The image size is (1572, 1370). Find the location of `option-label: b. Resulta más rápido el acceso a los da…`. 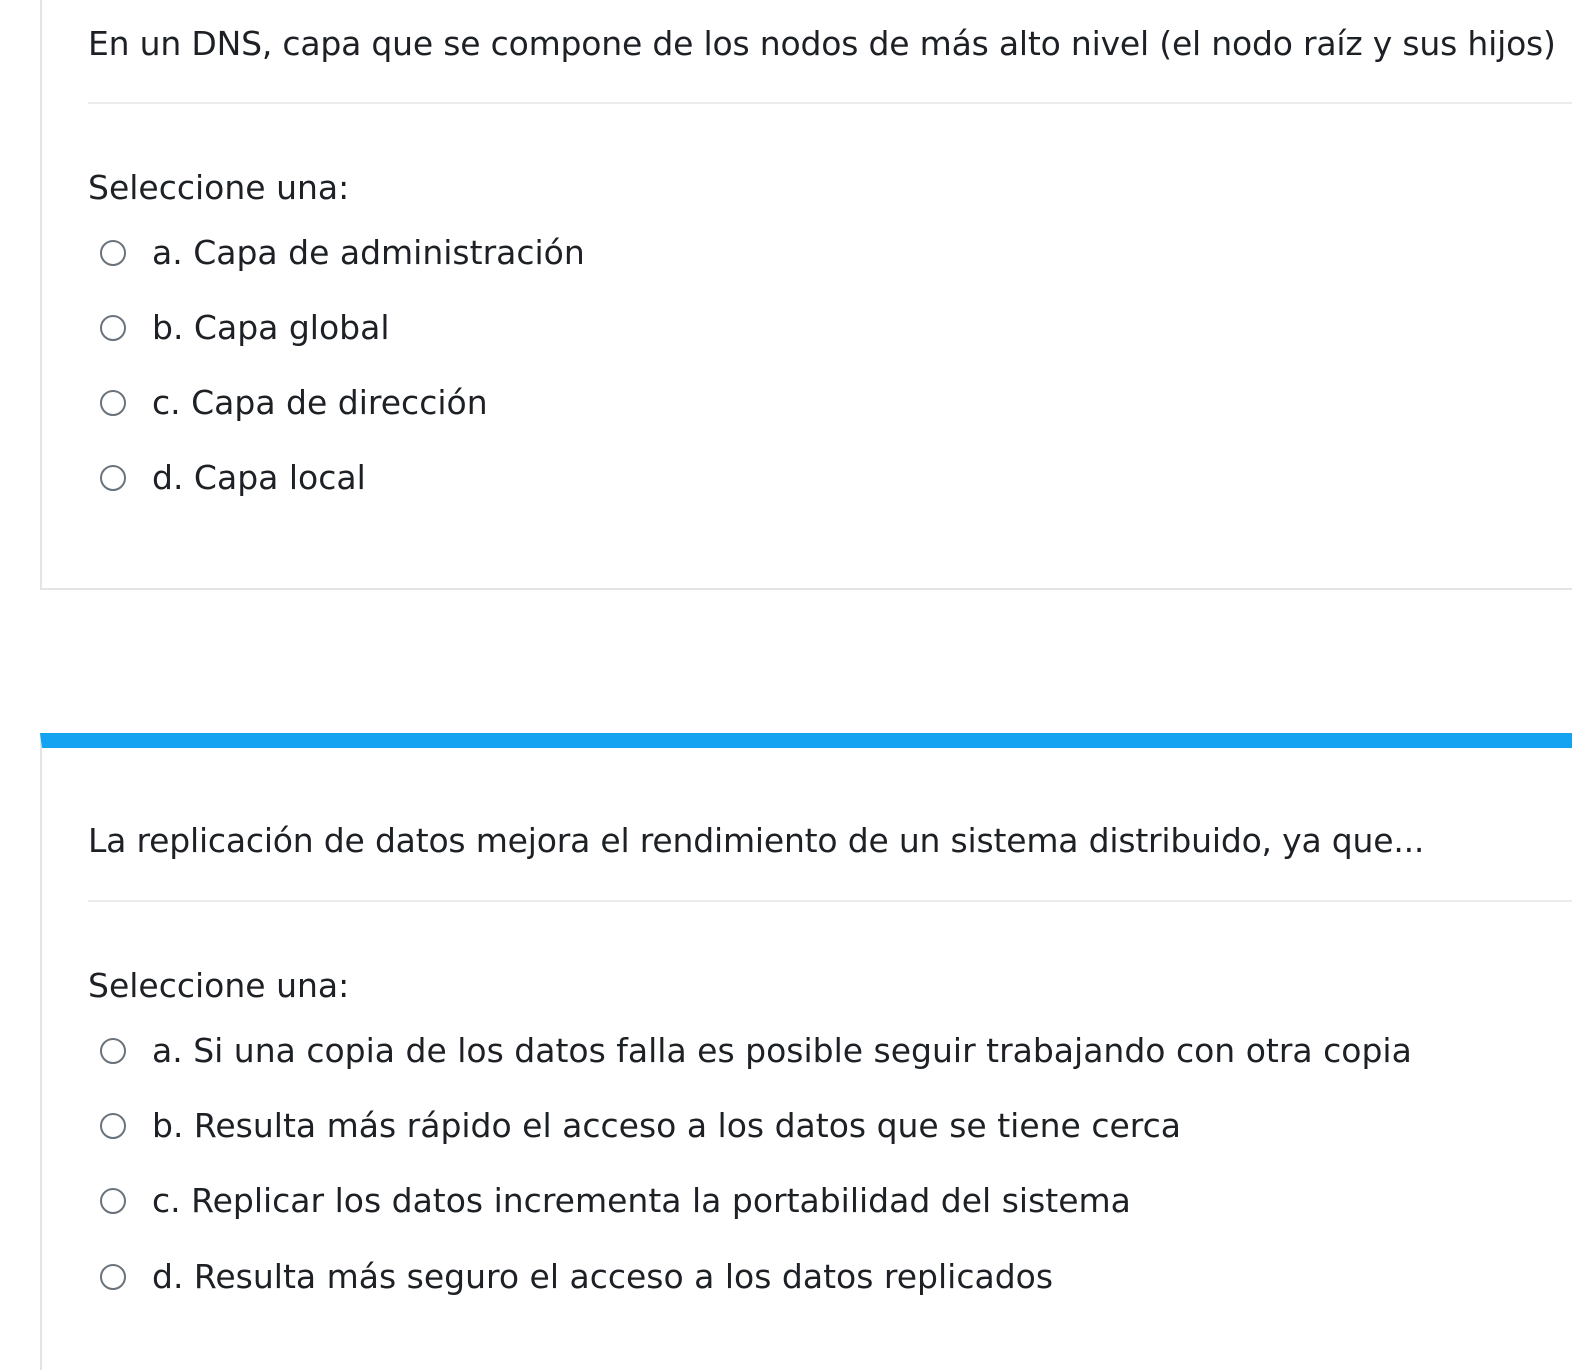

option-label: b. Resulta más rápido el acceso a los da… is located at coordinates (666, 1125).